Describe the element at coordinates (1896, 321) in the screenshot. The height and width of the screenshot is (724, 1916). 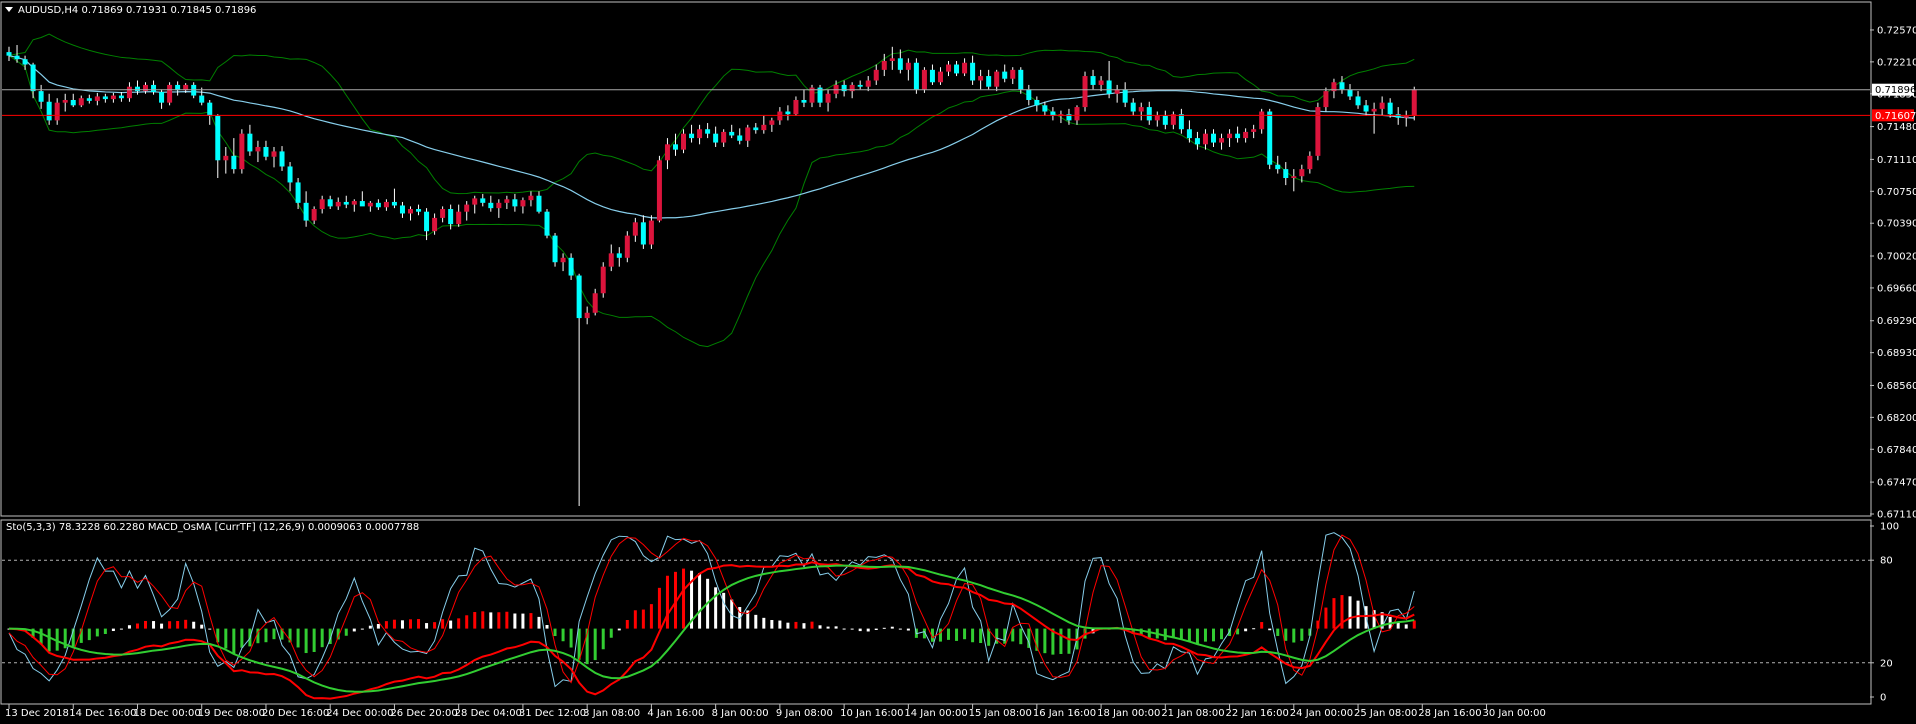
I see `price-tick-label: 0.69290` at that location.